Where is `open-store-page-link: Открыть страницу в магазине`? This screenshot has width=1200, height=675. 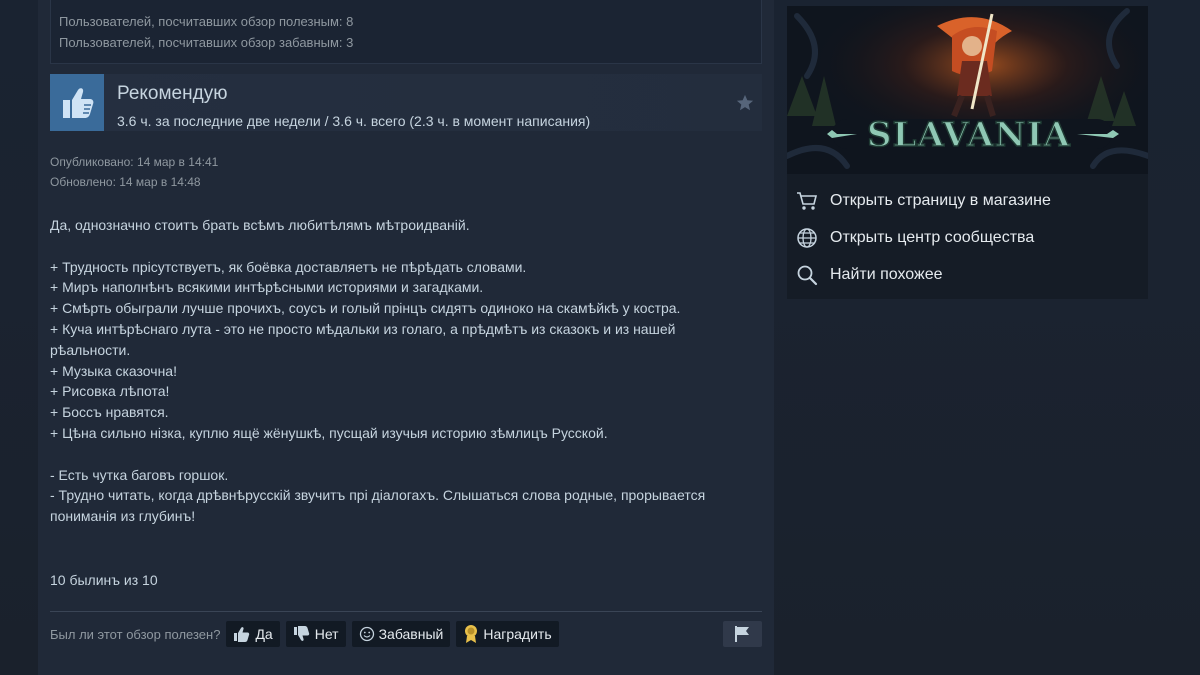
open-store-page-link: Открыть страницу в магазине is located at coordinates (967, 200).